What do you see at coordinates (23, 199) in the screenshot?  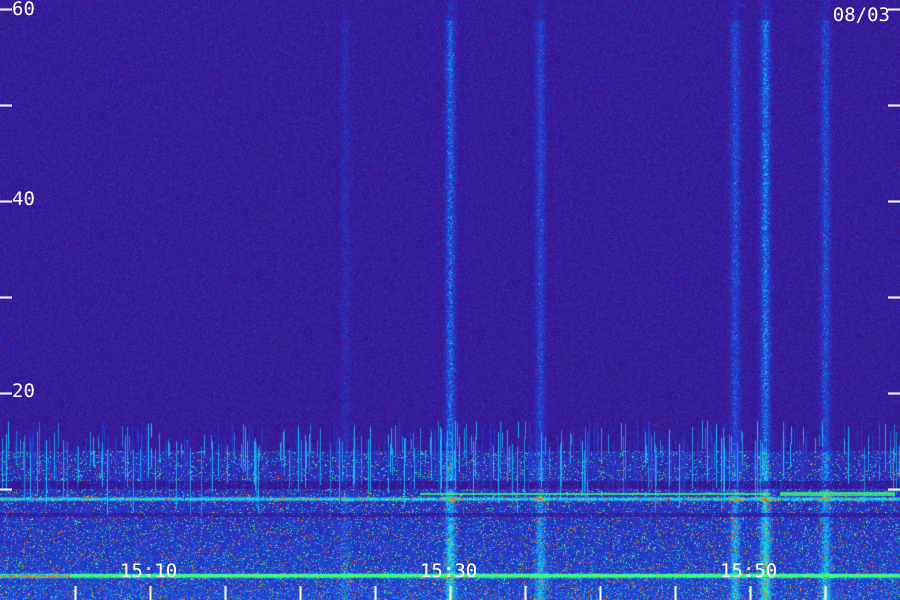 I see `y-tick-label-40: 40` at bounding box center [23, 199].